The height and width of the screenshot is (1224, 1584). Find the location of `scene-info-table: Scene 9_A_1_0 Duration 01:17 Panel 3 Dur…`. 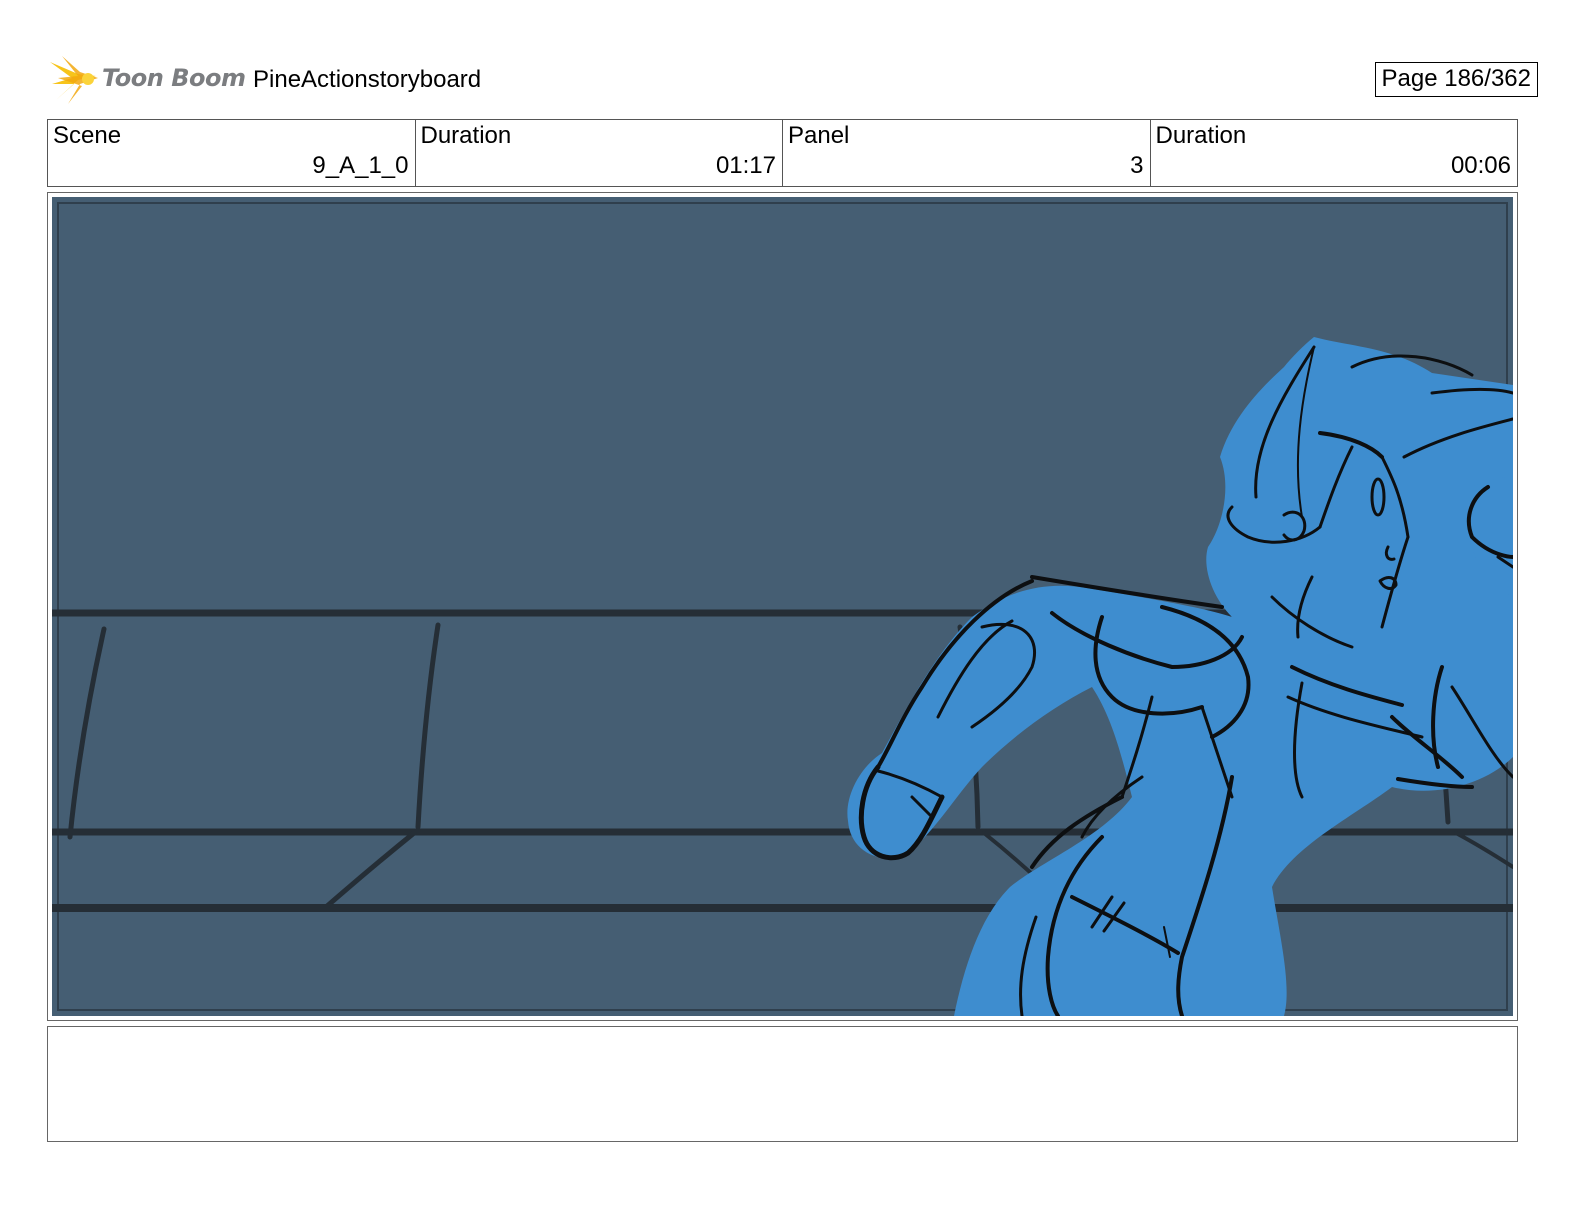

scene-info-table: Scene 9_A_1_0 Duration 01:17 Panel 3 Dur… is located at coordinates (782, 153).